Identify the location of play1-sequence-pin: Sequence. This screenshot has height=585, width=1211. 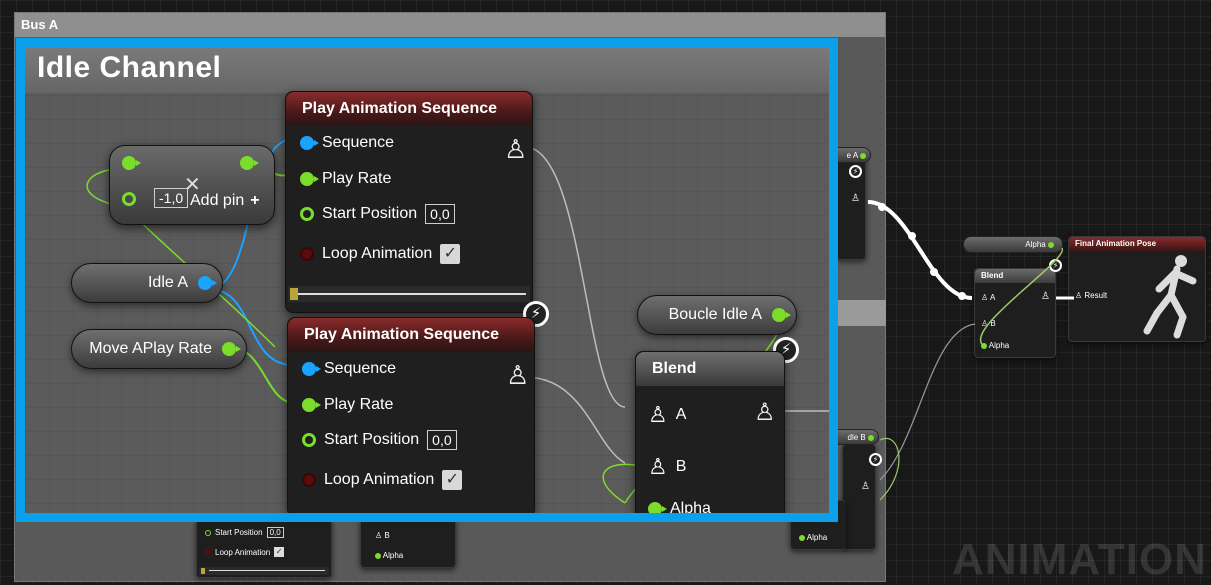
(347, 143).